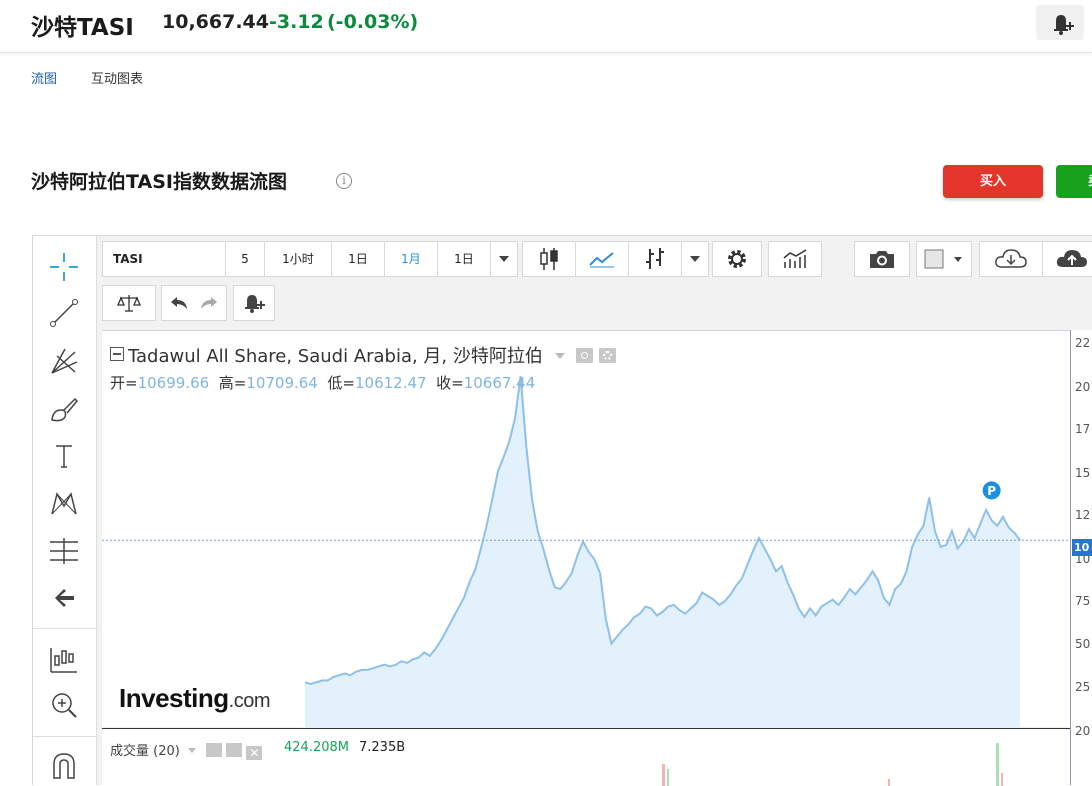  I want to click on text-icon, so click(64, 456).